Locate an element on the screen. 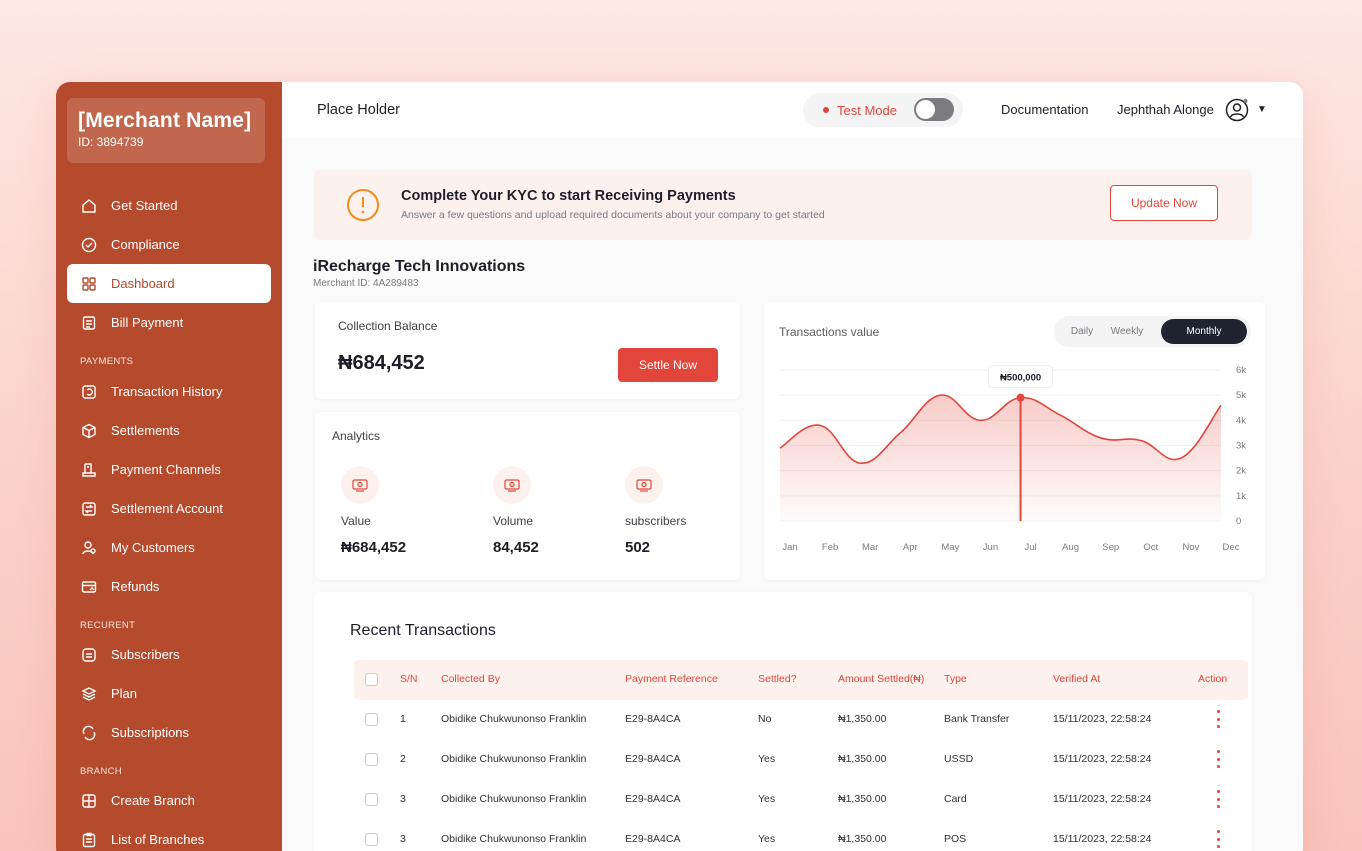  sidebar-item-subscriptions: Subscriptions is located at coordinates (169, 732).